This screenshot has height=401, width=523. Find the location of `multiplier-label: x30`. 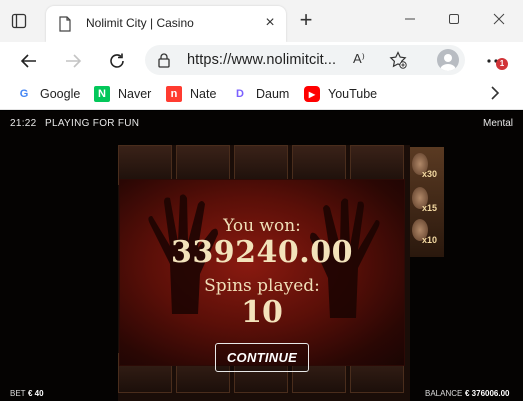

multiplier-label: x30 is located at coordinates (430, 174).